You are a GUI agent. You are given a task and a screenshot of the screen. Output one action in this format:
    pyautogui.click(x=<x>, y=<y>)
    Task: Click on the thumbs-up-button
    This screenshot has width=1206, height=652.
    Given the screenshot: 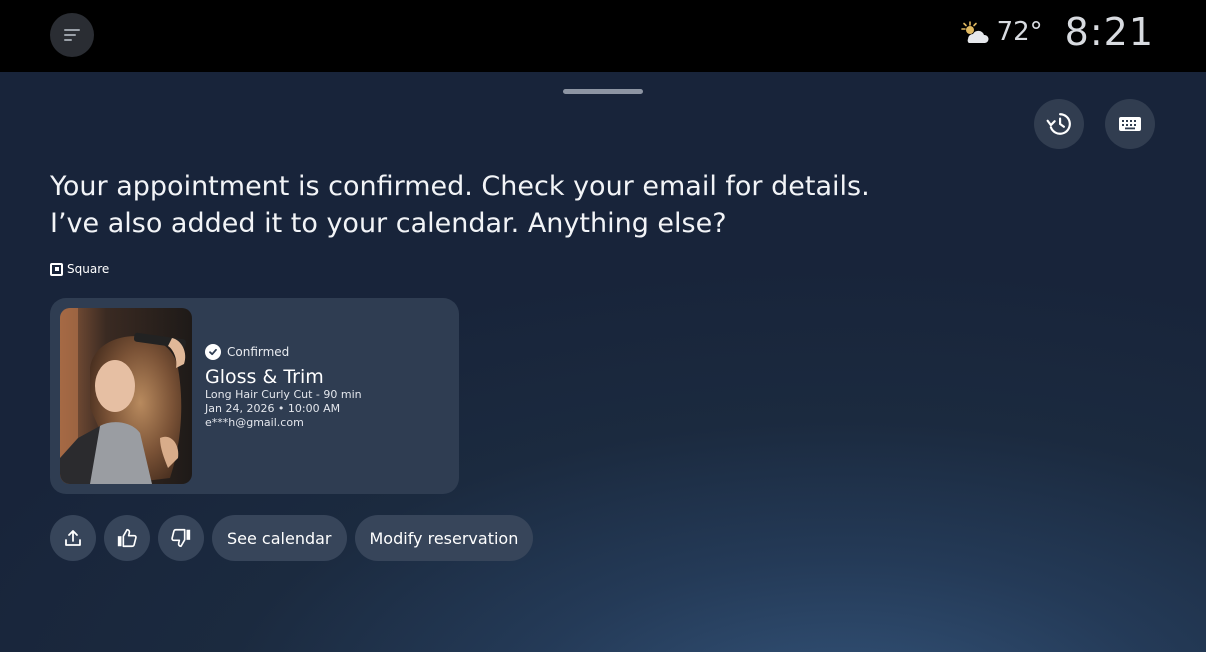 What is the action you would take?
    pyautogui.click(x=127, y=538)
    